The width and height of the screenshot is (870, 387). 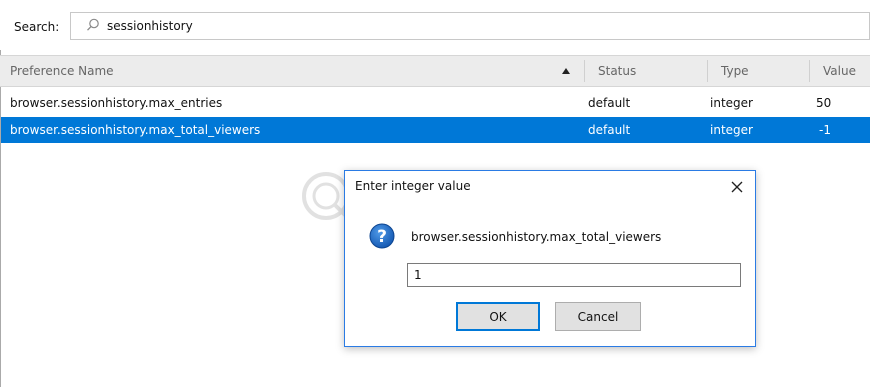 I want to click on column-header-status: Status, so click(x=617, y=71).